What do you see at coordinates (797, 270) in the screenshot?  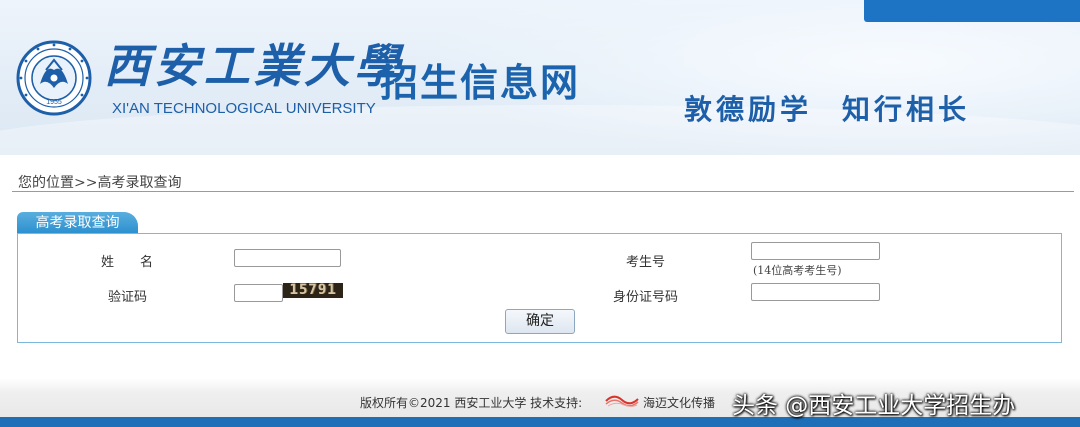 I see `exam-number-hint: (14位高考考生号)` at bounding box center [797, 270].